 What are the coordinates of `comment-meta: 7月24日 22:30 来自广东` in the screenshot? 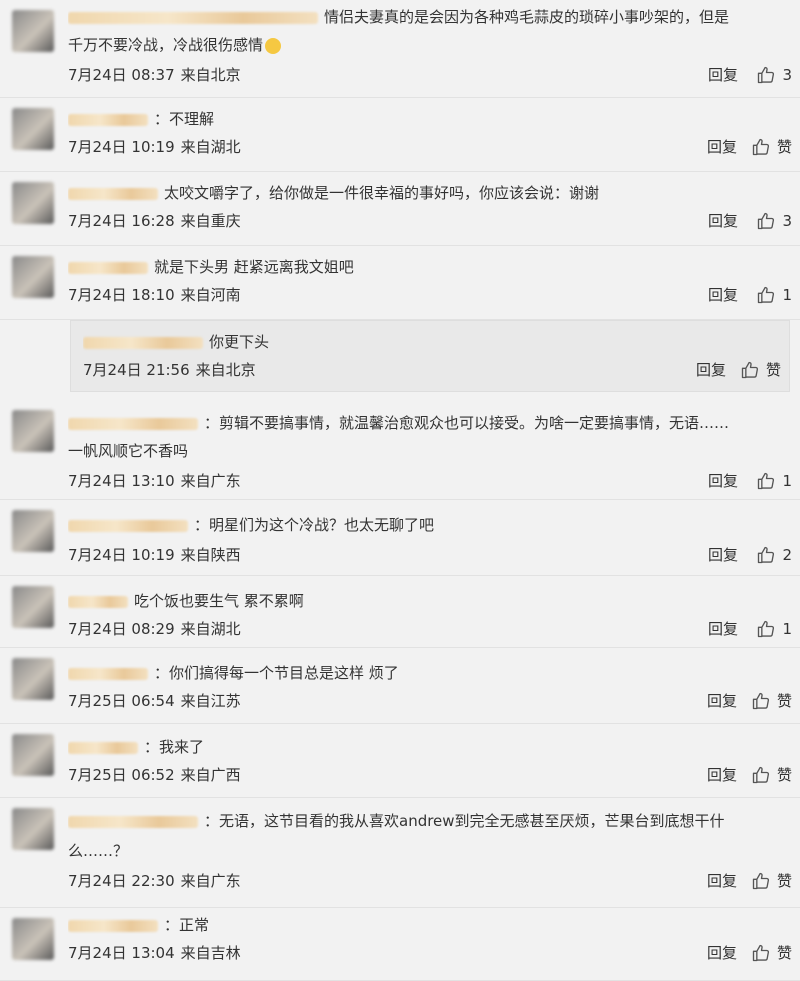 It's located at (157, 880).